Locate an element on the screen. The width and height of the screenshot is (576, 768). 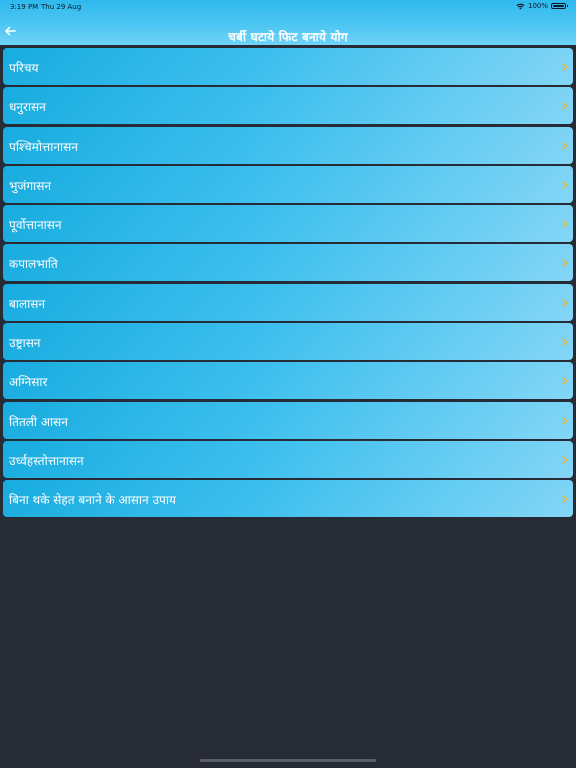
battery-icon is located at coordinates (559, 6).